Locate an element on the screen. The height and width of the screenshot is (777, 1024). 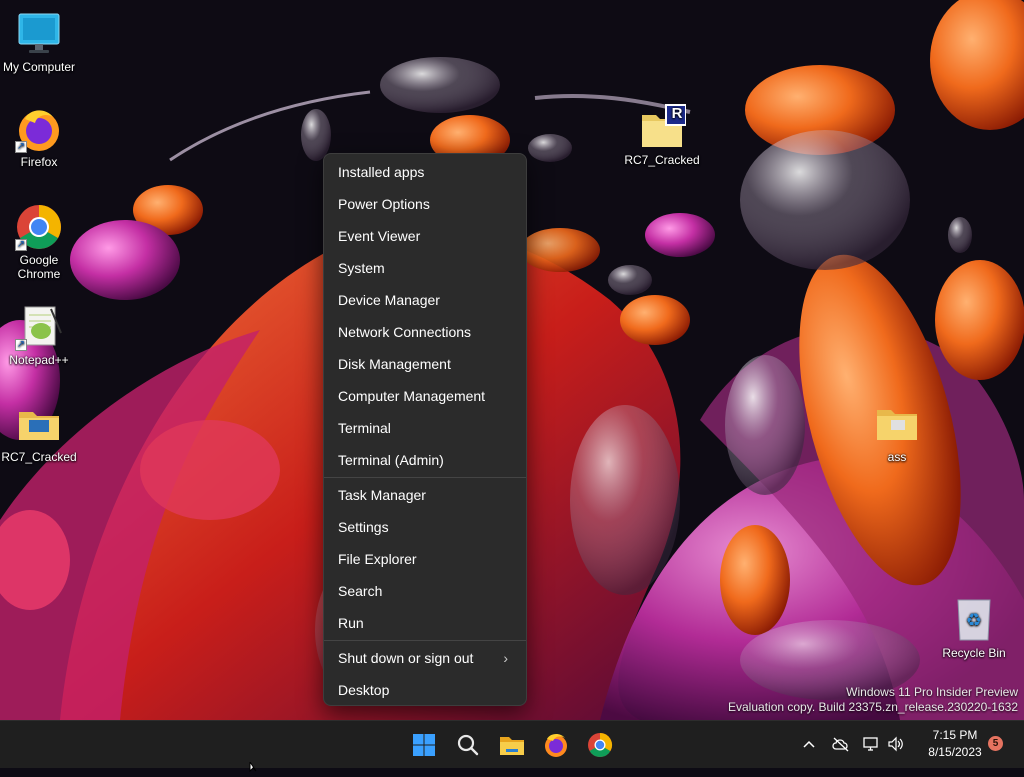
chevron-right-icon: › is located at coordinates (505, 658).